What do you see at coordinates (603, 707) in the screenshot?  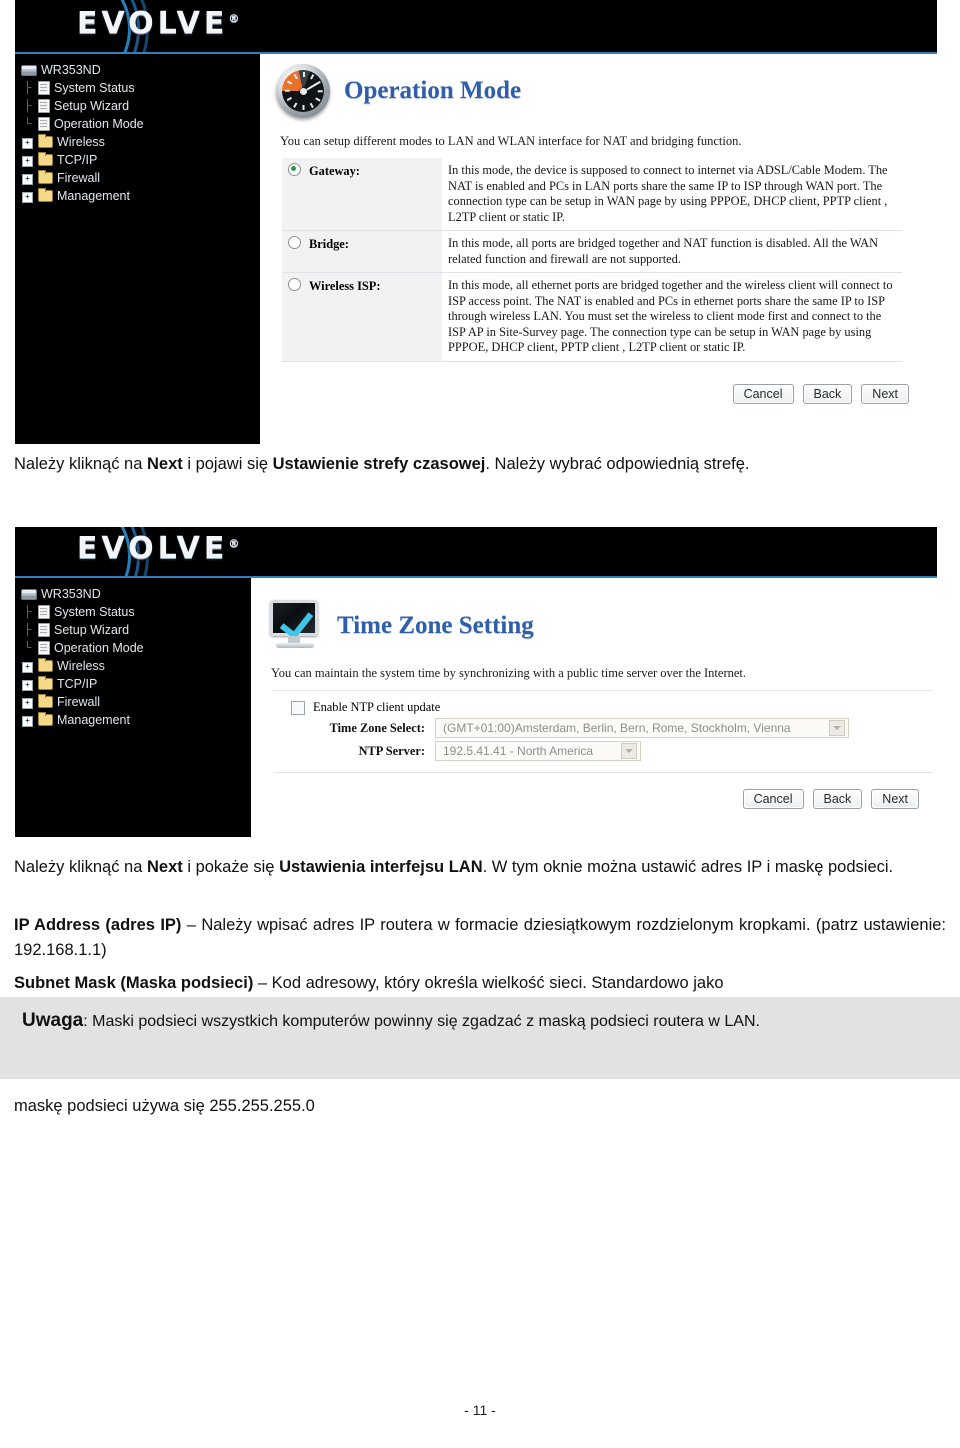 I see `ntp-enable-row: Enable NTP client update` at bounding box center [603, 707].